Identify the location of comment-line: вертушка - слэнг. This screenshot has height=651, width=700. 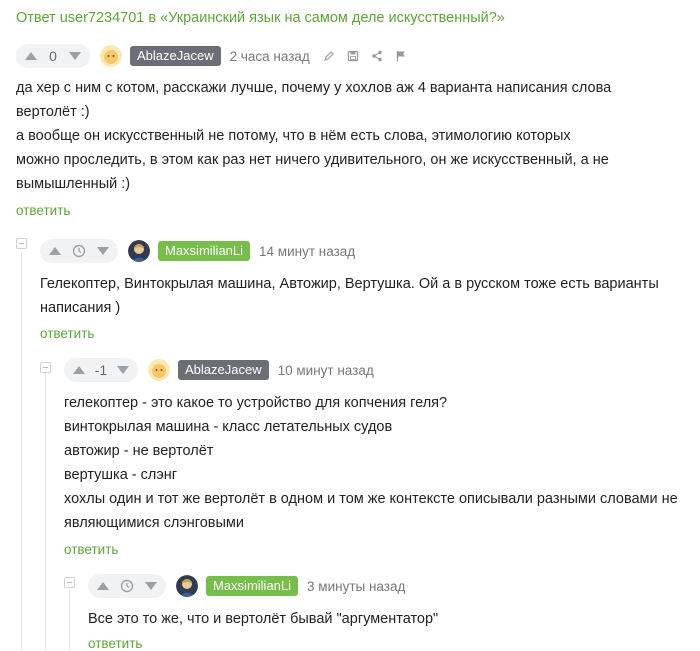
(121, 475).